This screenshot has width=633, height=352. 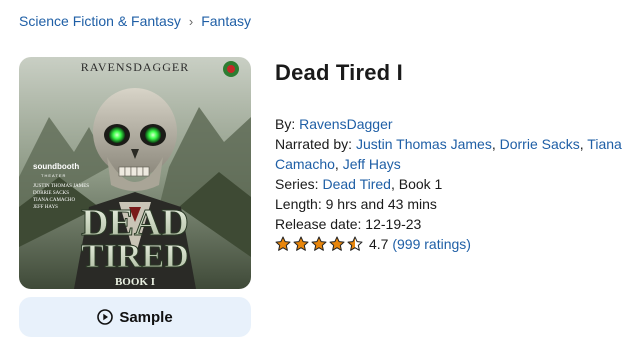 I want to click on star-half-icon, so click(x=355, y=243).